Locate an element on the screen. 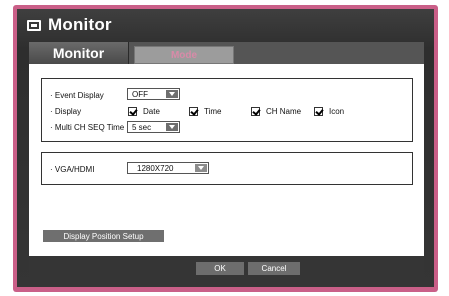 This screenshot has width=449, height=296. cancel-button: Cancel is located at coordinates (274, 268).